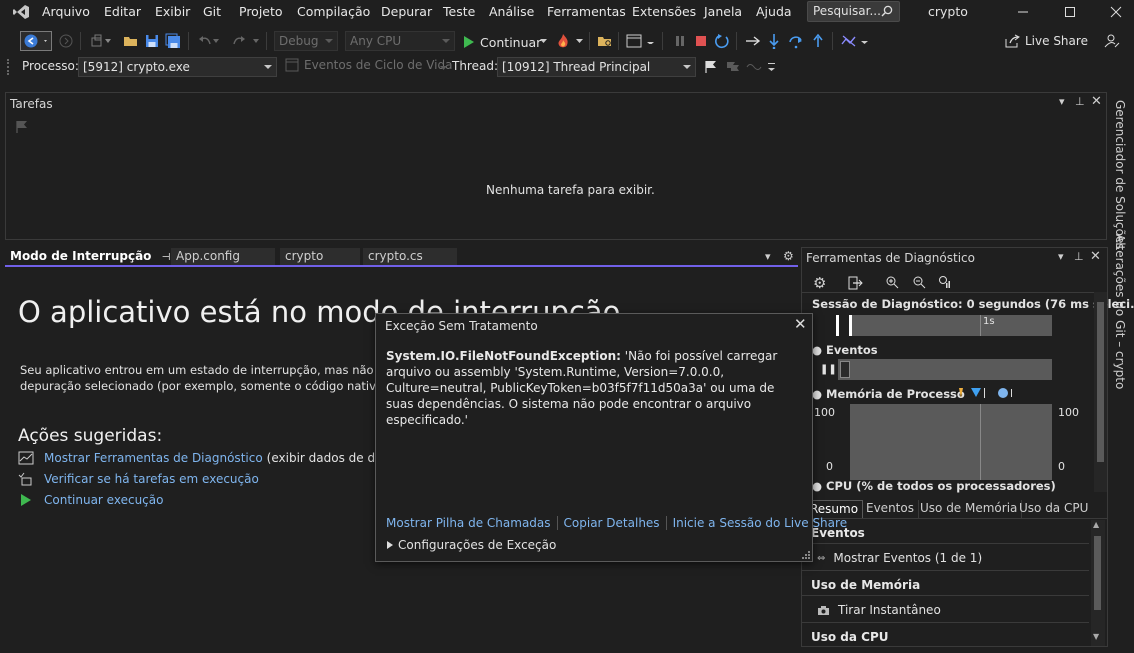  I want to click on standard-toolbar: Debug Any CPU Continuar Live Share, so click(567, 41).